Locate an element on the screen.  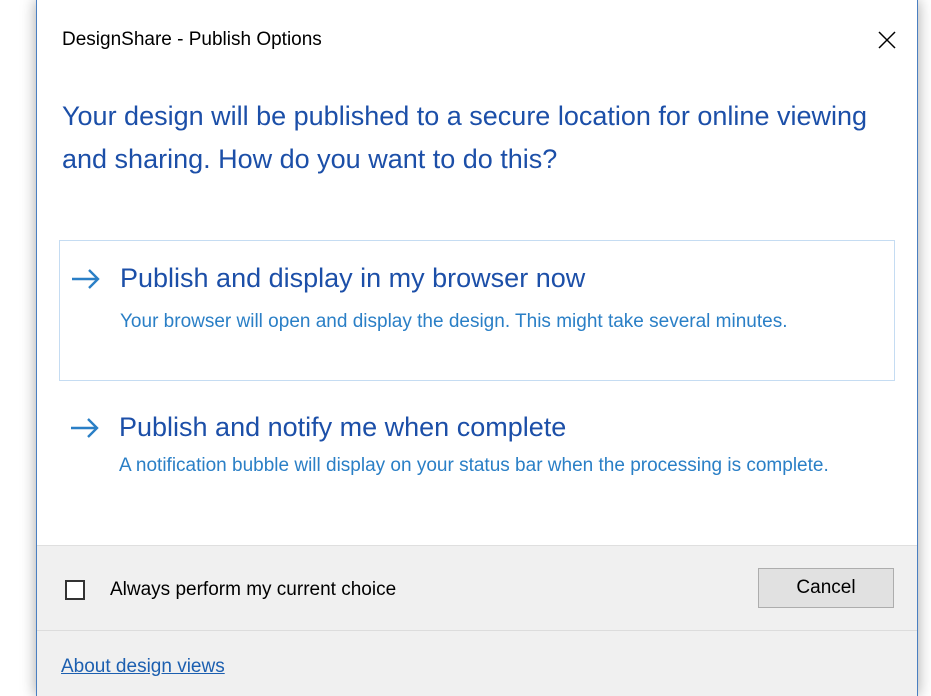
title-bar: DesignShare - Publish Options is located at coordinates (477, 41).